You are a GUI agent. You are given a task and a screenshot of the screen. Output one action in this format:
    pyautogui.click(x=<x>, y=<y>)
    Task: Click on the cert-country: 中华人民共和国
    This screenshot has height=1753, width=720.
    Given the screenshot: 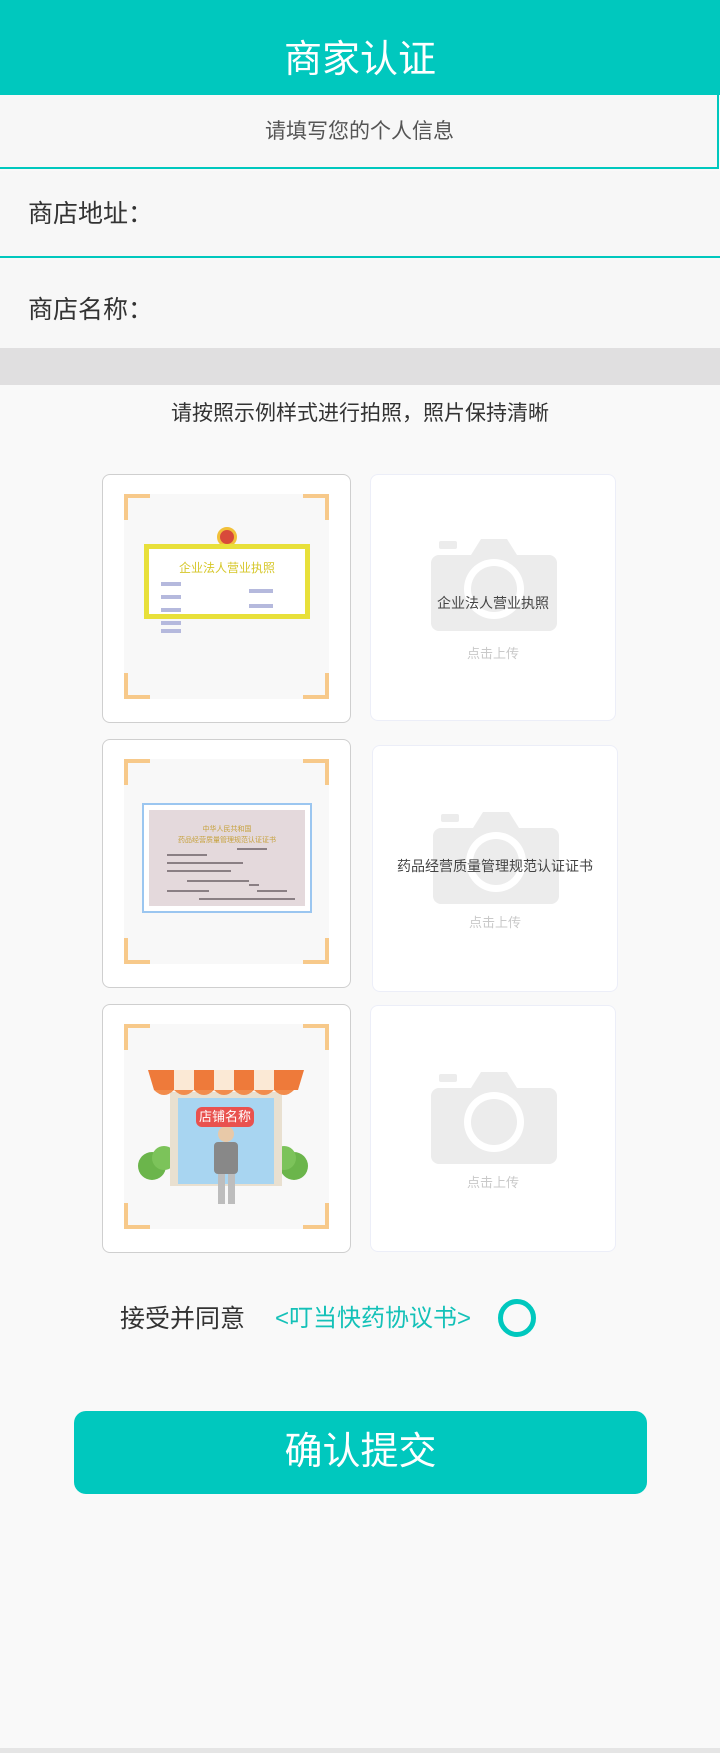 What is the action you would take?
    pyautogui.click(x=227, y=829)
    